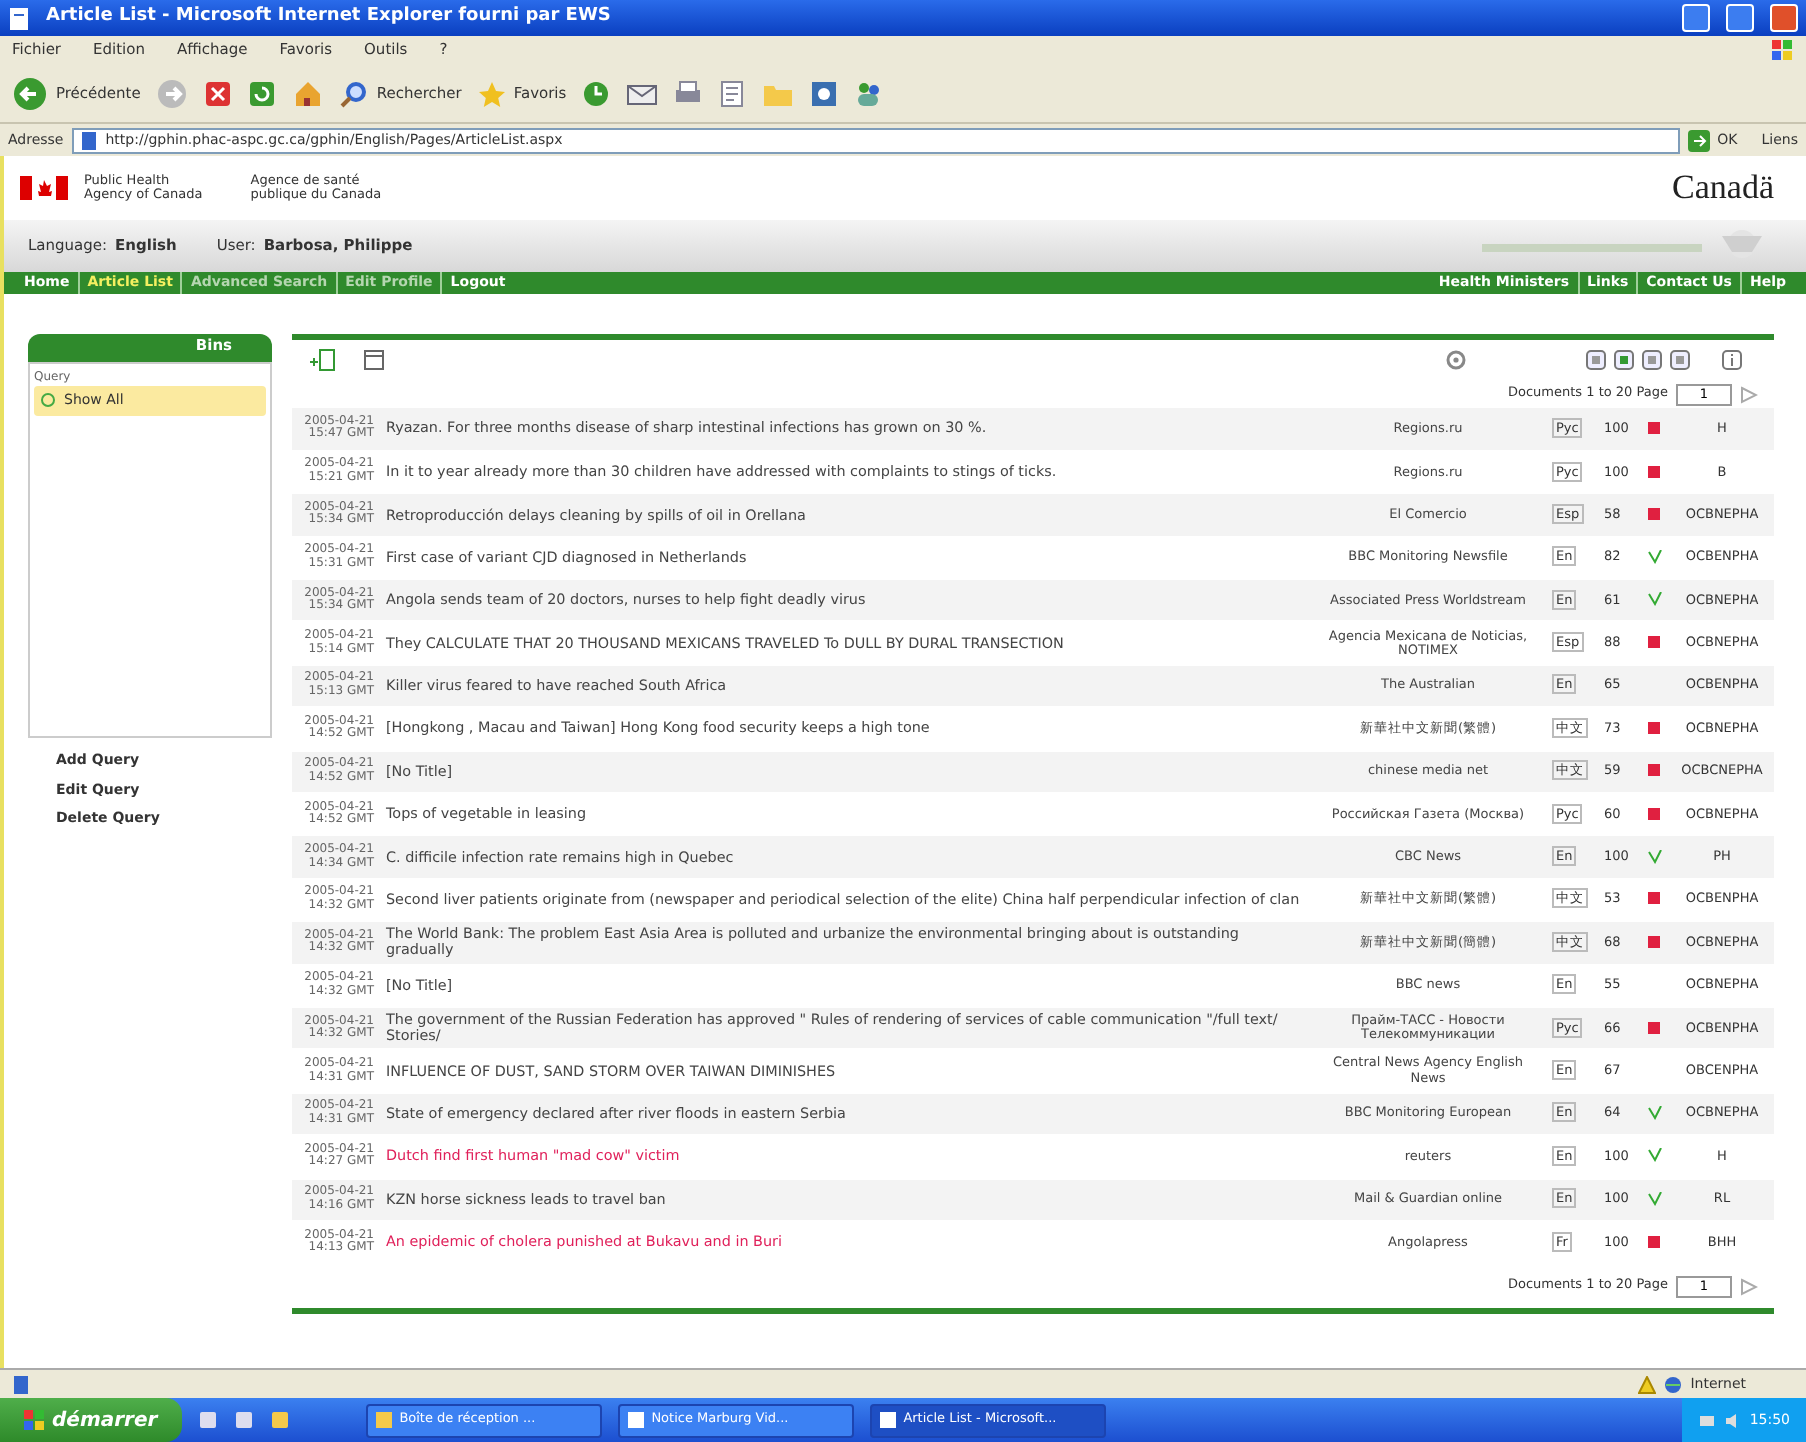 Image resolution: width=1806 pixels, height=1442 pixels. What do you see at coordinates (1784, 18) in the screenshot?
I see `close-button` at bounding box center [1784, 18].